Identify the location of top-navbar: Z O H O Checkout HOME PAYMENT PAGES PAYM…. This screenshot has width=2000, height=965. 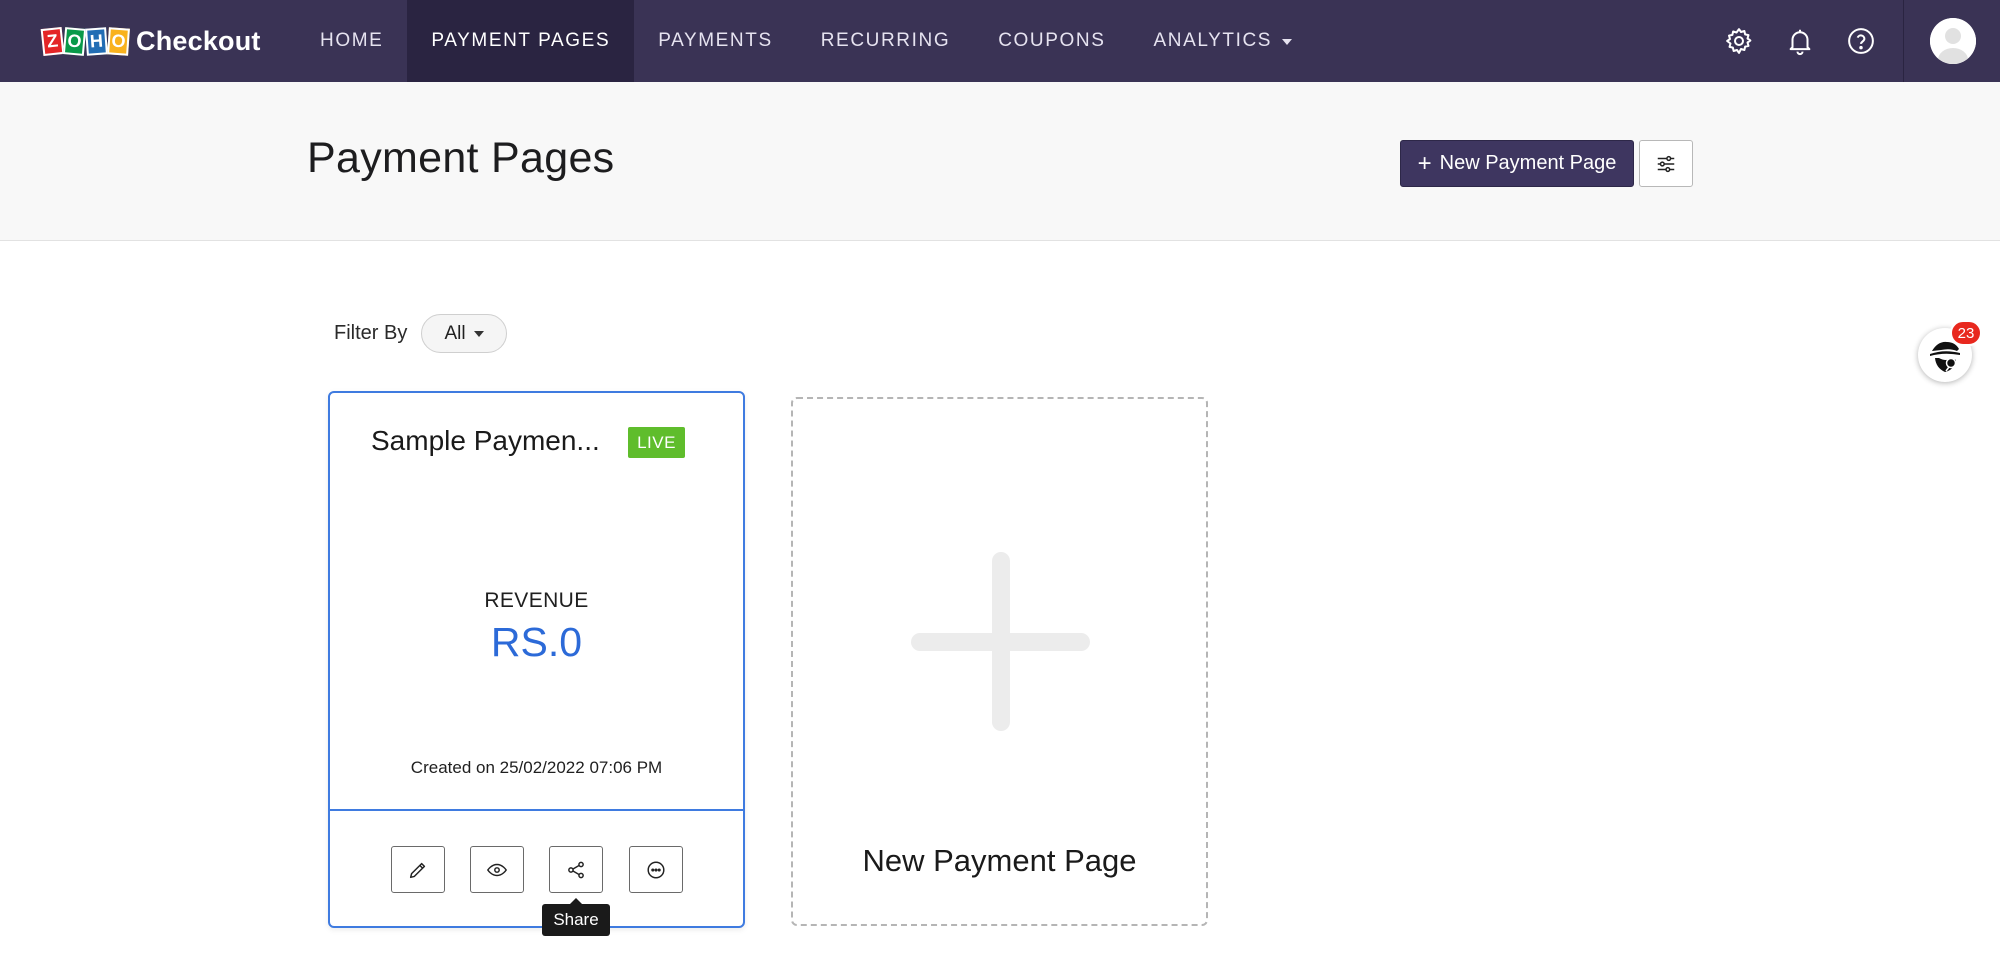
(1000, 41).